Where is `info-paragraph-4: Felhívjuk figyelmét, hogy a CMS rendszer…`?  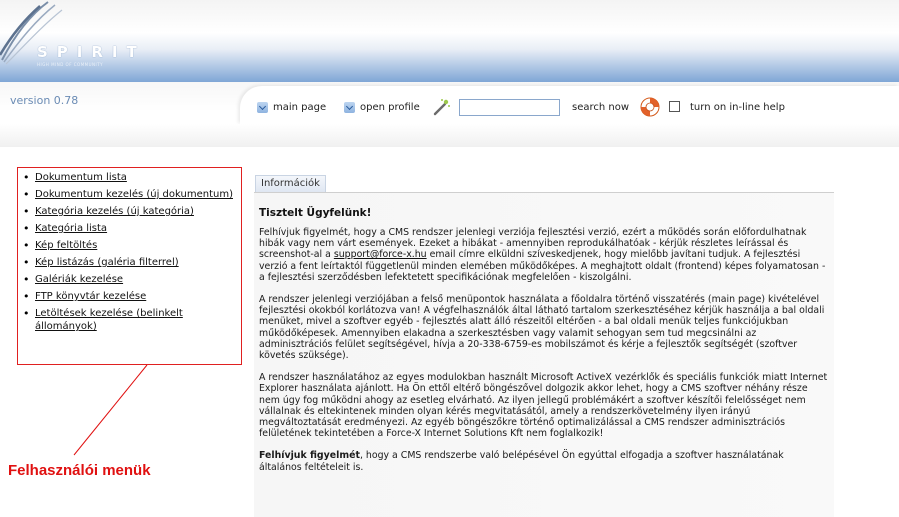
info-paragraph-4: Felhívjuk figyelmét, hogy a CMS rendszer… is located at coordinates (521, 461).